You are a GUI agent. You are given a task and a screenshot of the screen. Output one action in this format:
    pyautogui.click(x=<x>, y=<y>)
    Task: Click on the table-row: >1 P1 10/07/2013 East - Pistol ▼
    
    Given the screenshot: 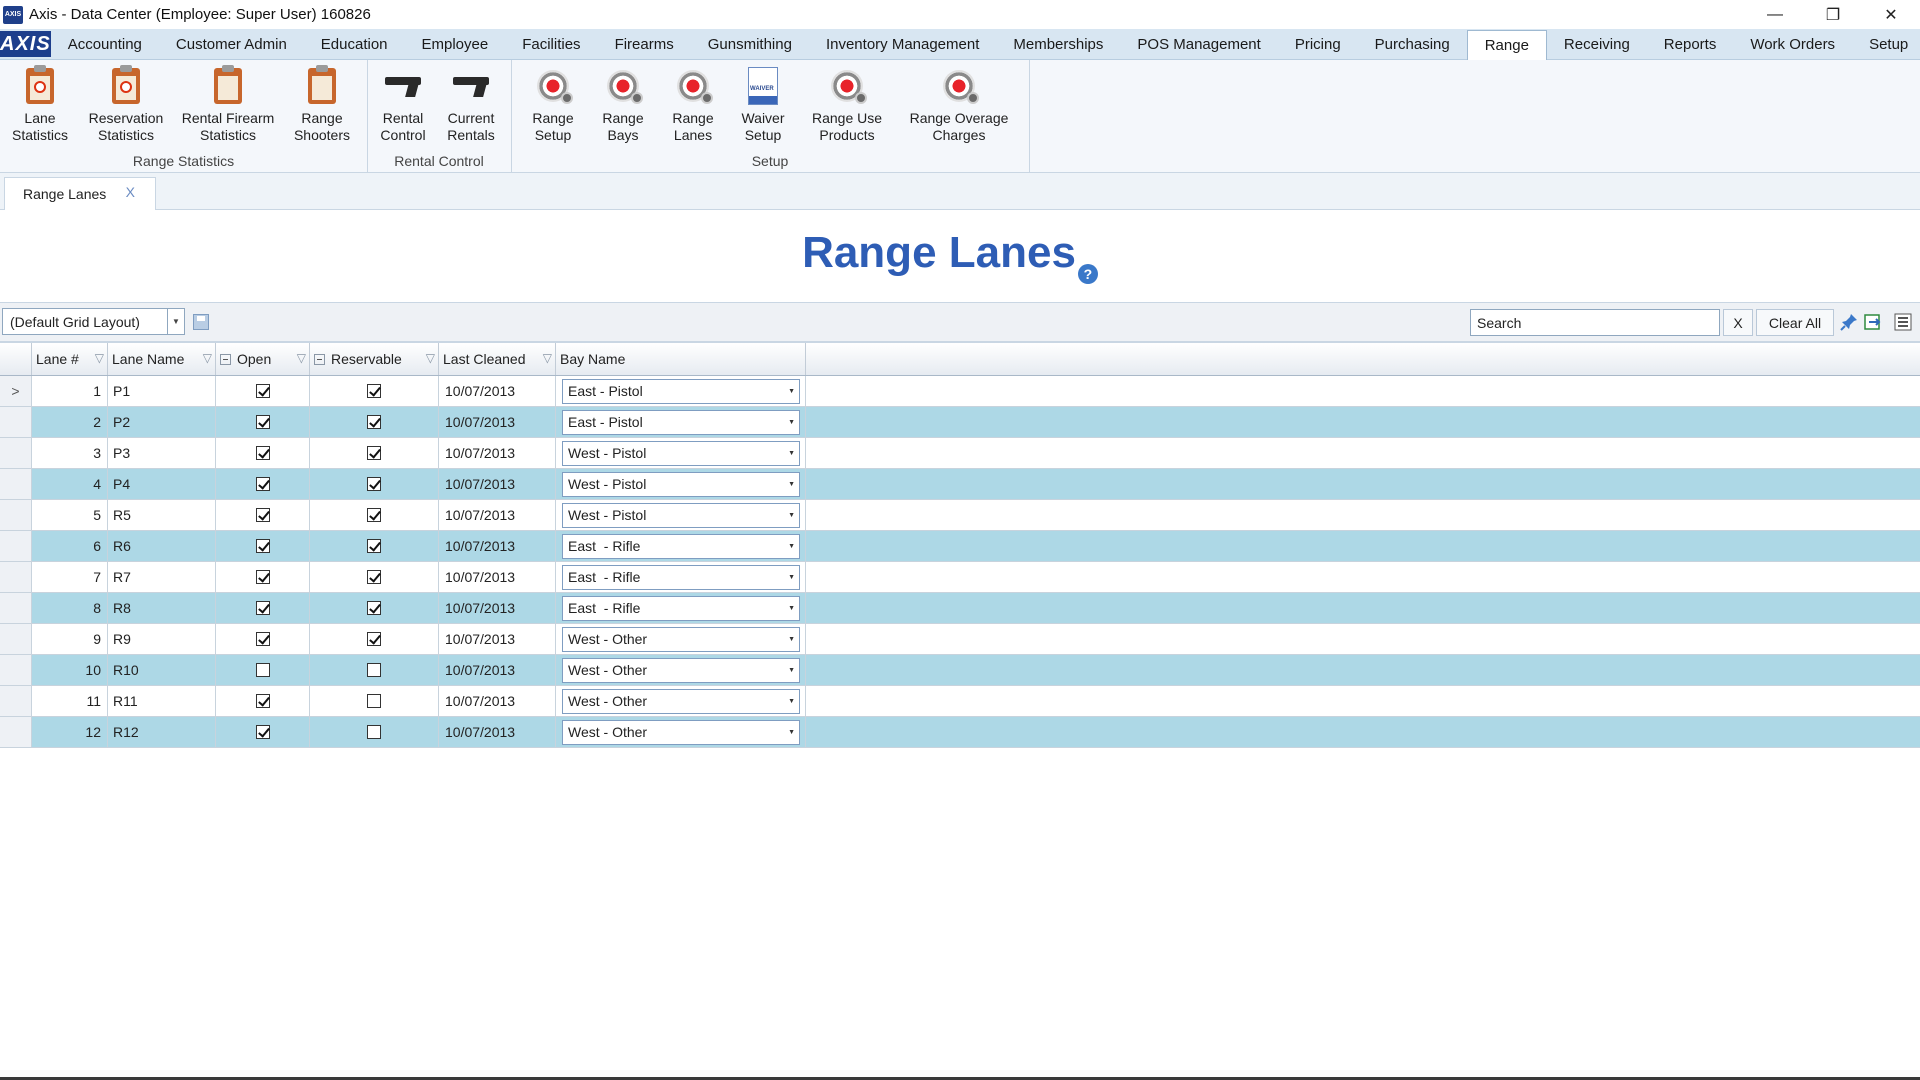 What is the action you would take?
    pyautogui.click(x=960, y=391)
    